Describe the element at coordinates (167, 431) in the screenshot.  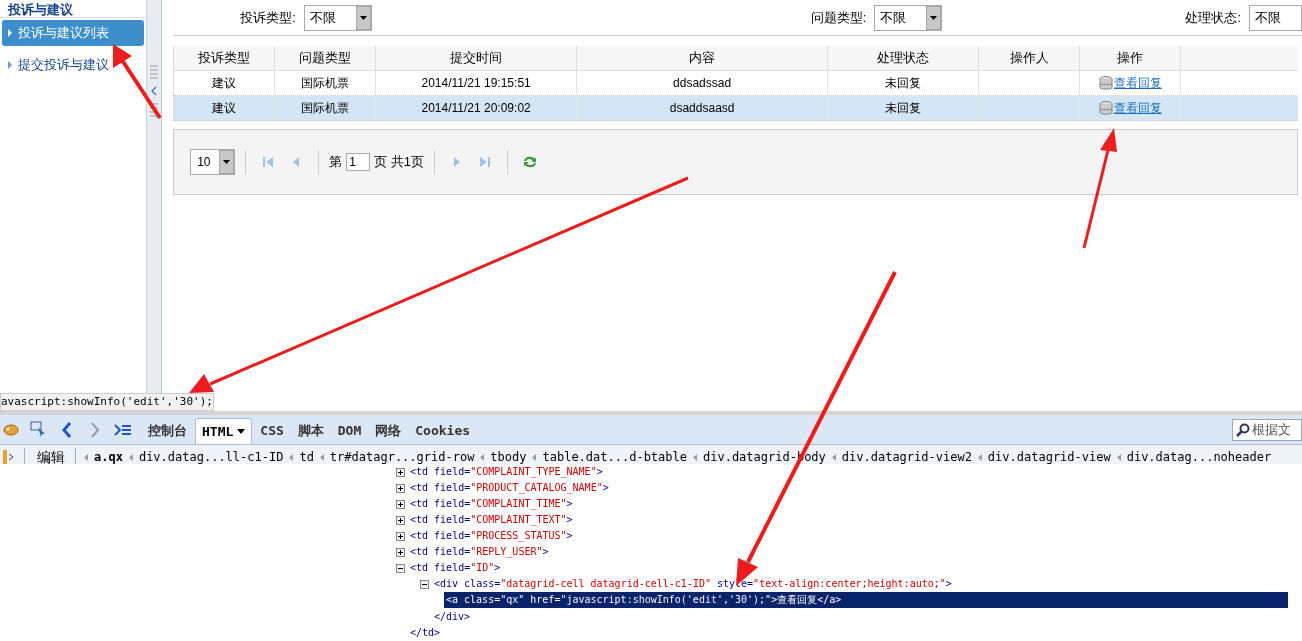
I see `devtools-tab: 控制台` at that location.